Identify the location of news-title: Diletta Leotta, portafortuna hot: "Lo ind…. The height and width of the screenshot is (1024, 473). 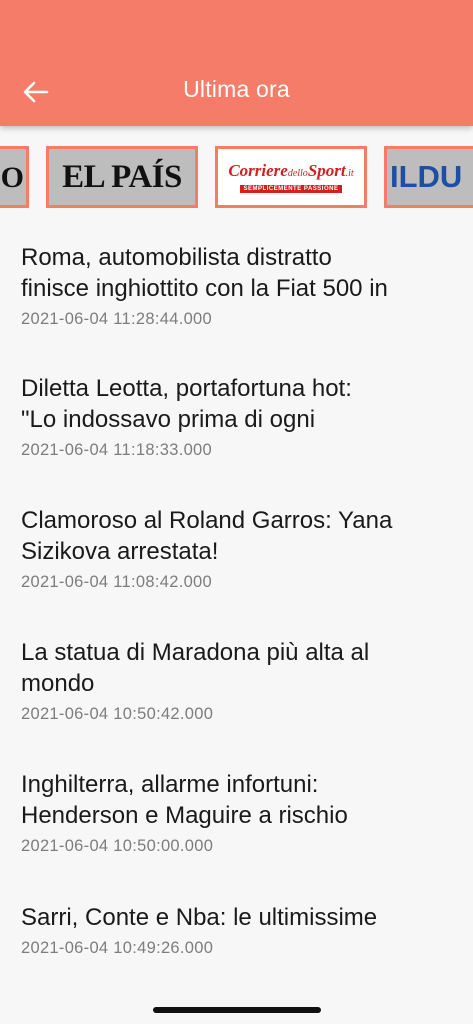
(186, 404).